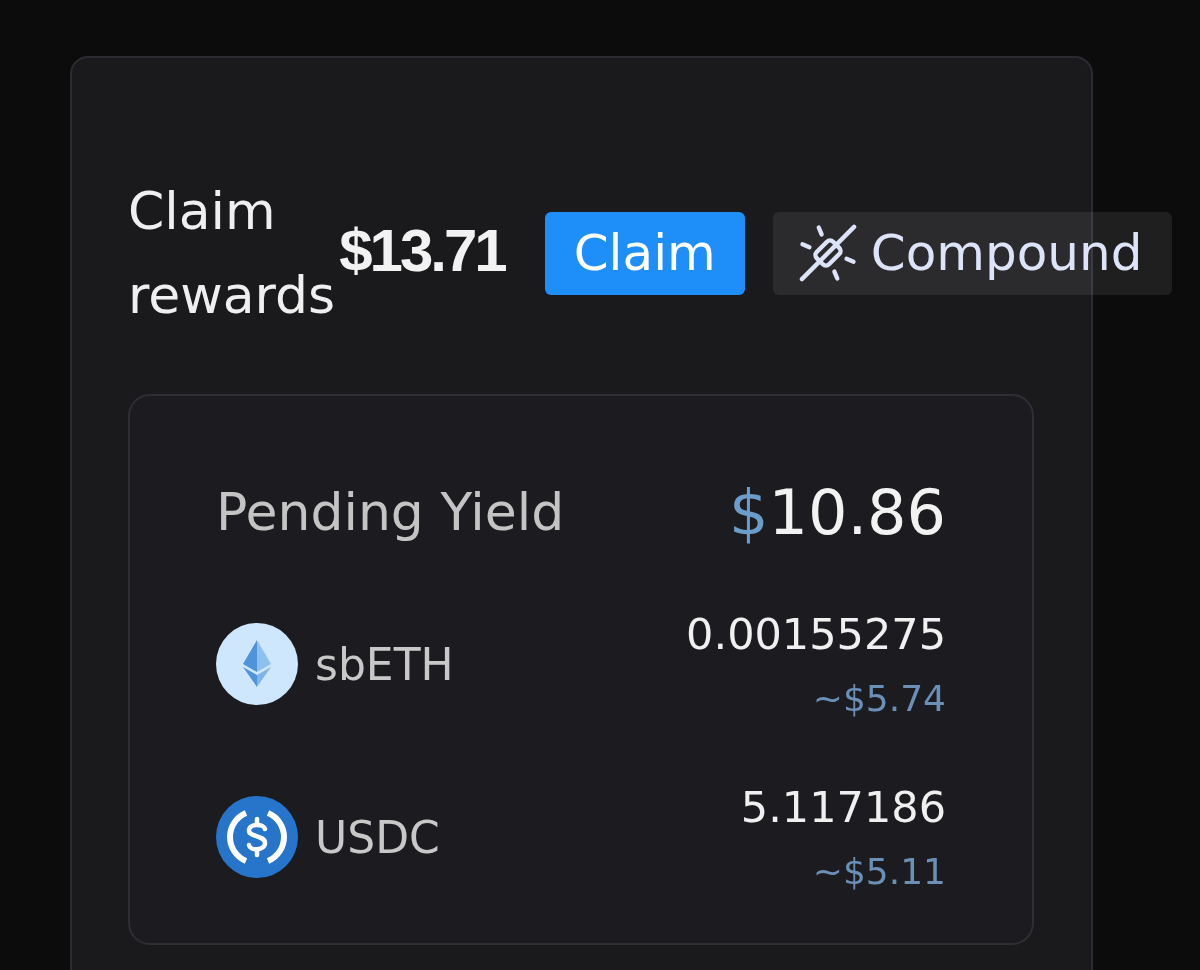  What do you see at coordinates (837, 512) in the screenshot?
I see `pending-yield-amount: $10.86` at bounding box center [837, 512].